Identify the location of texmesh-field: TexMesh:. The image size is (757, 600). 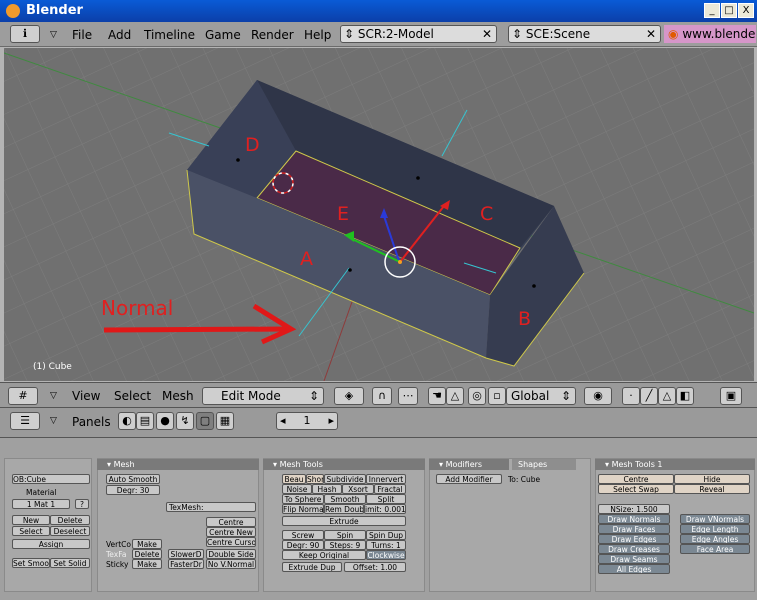
(211, 507).